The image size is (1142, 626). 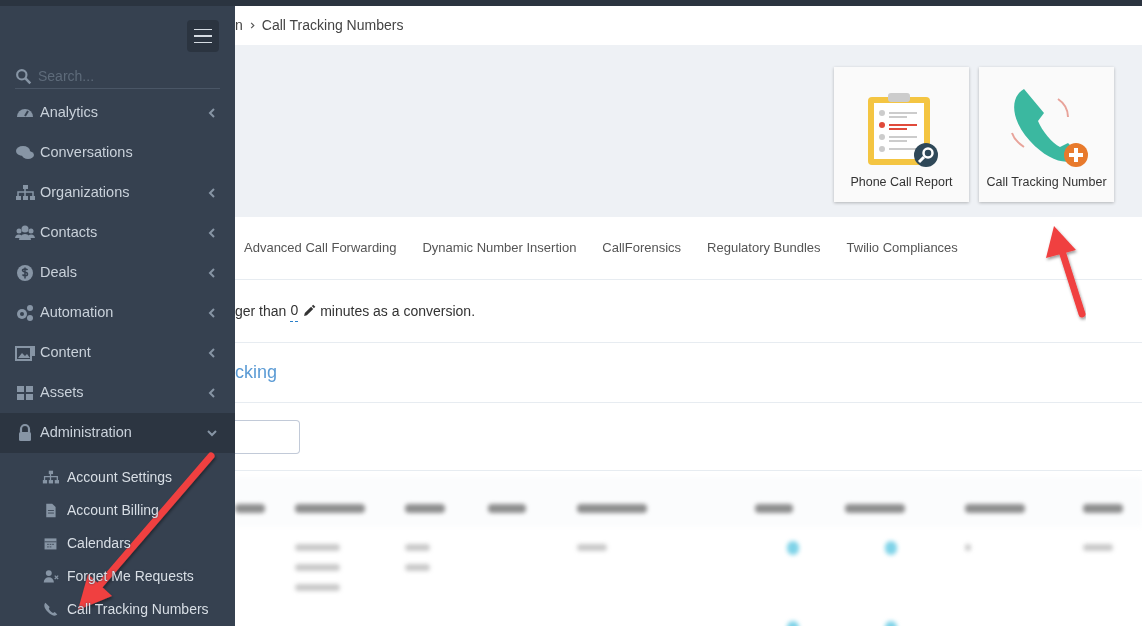 What do you see at coordinates (901, 134) in the screenshot?
I see `shortcut-tile: Phone Call Report` at bounding box center [901, 134].